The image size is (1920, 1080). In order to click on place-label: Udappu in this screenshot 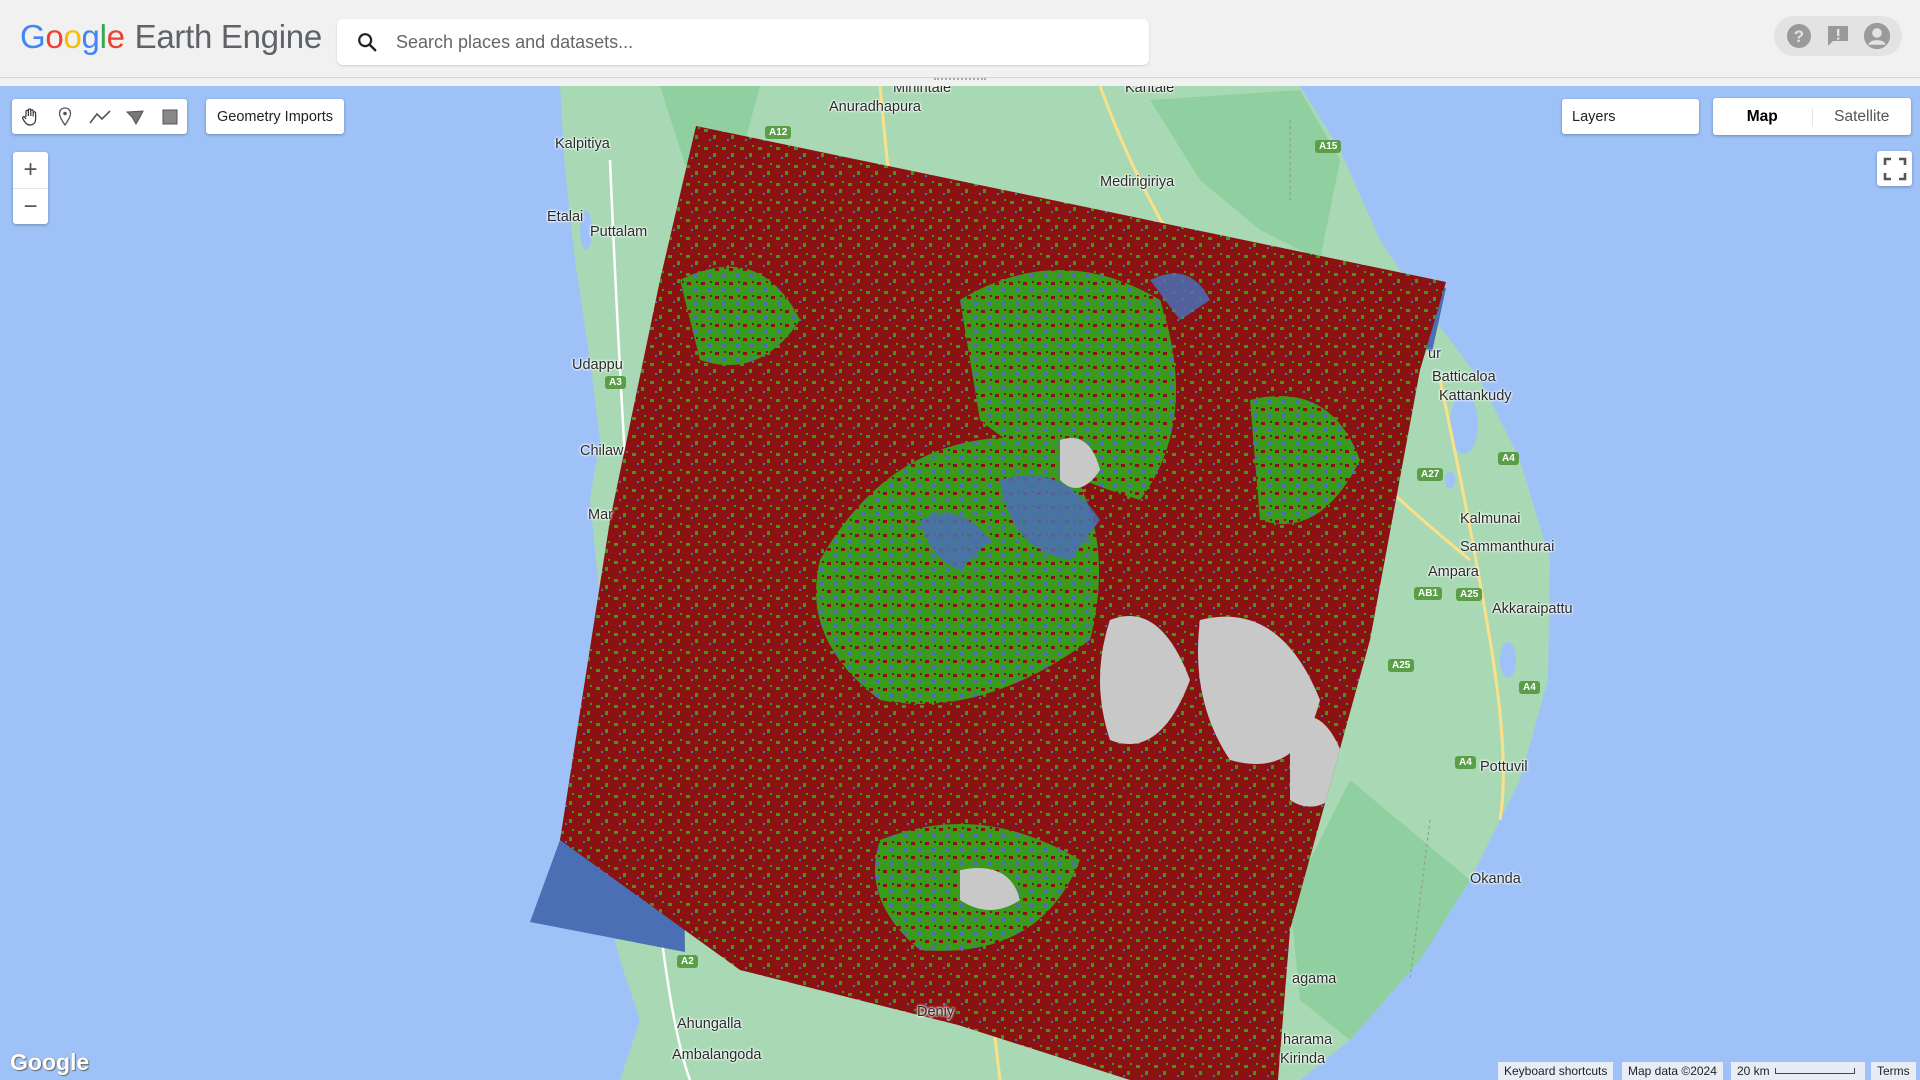, I will do `click(597, 365)`.